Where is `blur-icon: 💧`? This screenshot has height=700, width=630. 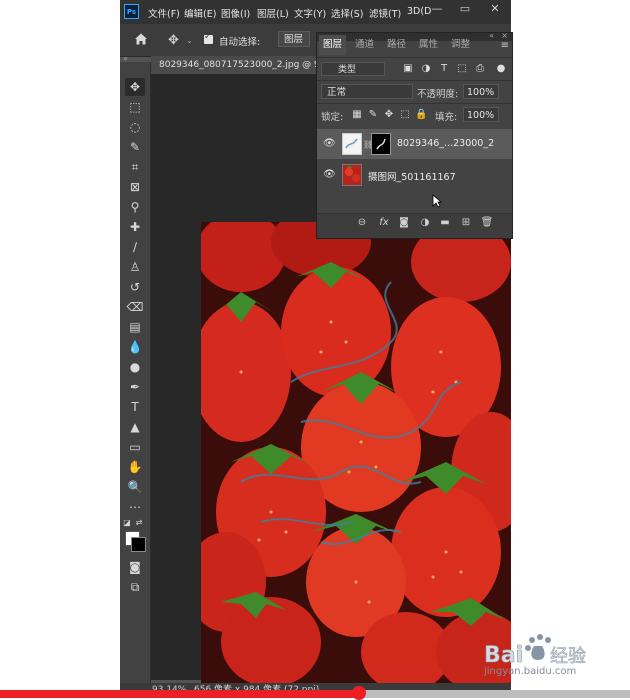 blur-icon: 💧 is located at coordinates (135, 347).